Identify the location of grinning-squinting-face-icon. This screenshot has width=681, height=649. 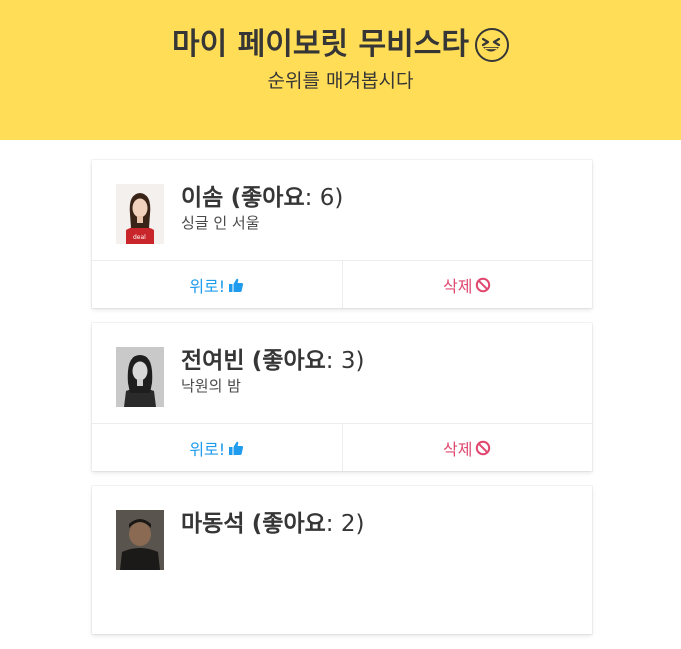
(491, 45).